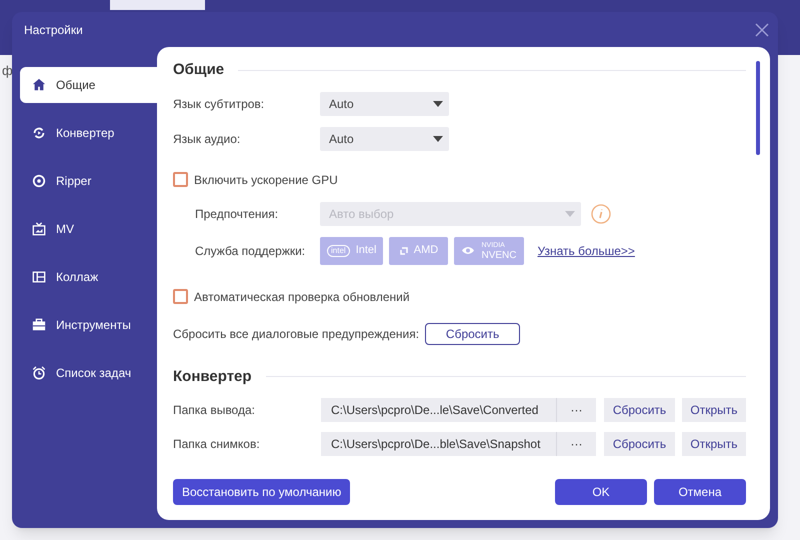  Describe the element at coordinates (601, 214) in the screenshot. I see `info-icon` at that location.